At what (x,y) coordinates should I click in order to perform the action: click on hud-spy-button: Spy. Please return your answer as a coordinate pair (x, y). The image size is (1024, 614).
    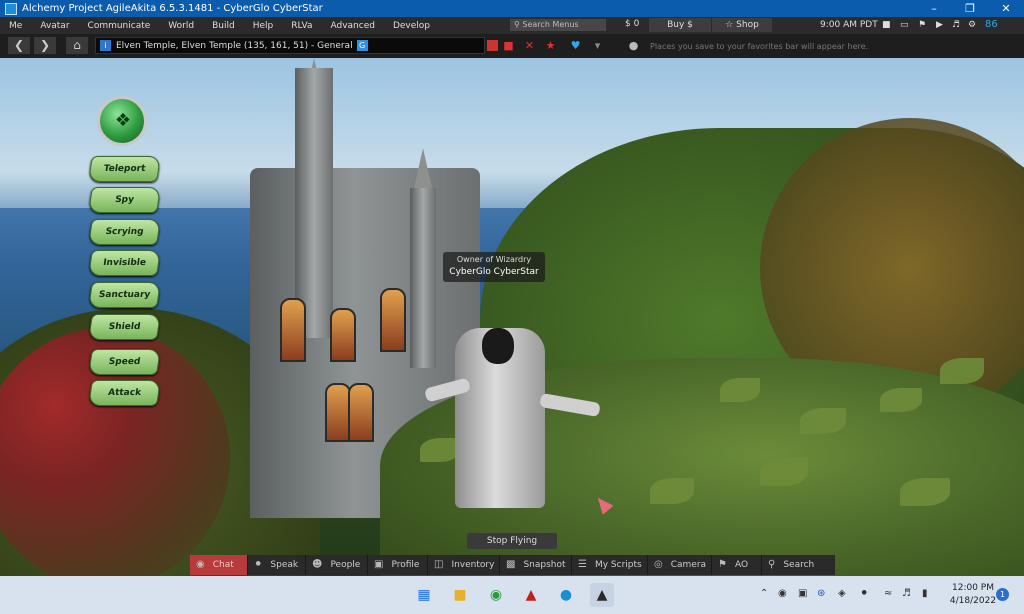
    Looking at the image, I should click on (124, 200).